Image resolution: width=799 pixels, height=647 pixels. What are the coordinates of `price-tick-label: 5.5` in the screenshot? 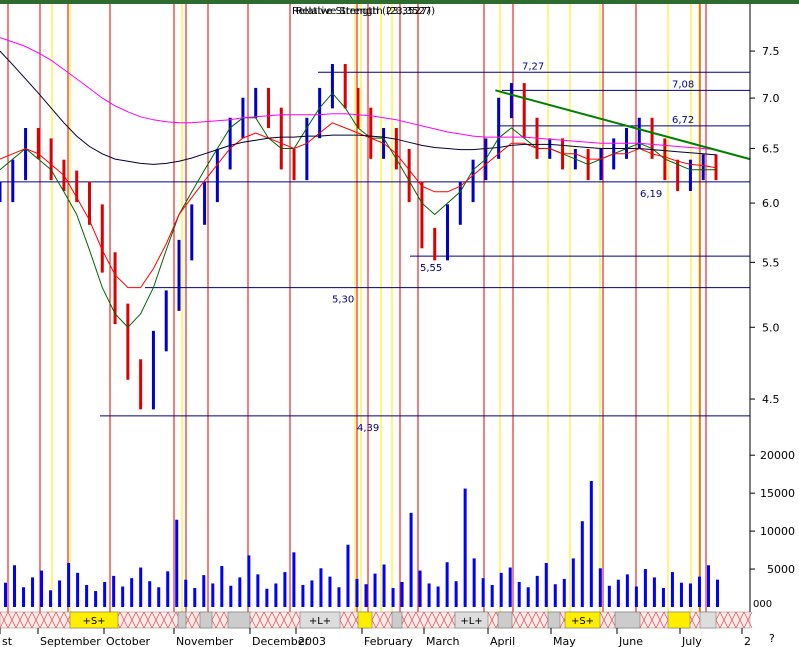 It's located at (771, 262).